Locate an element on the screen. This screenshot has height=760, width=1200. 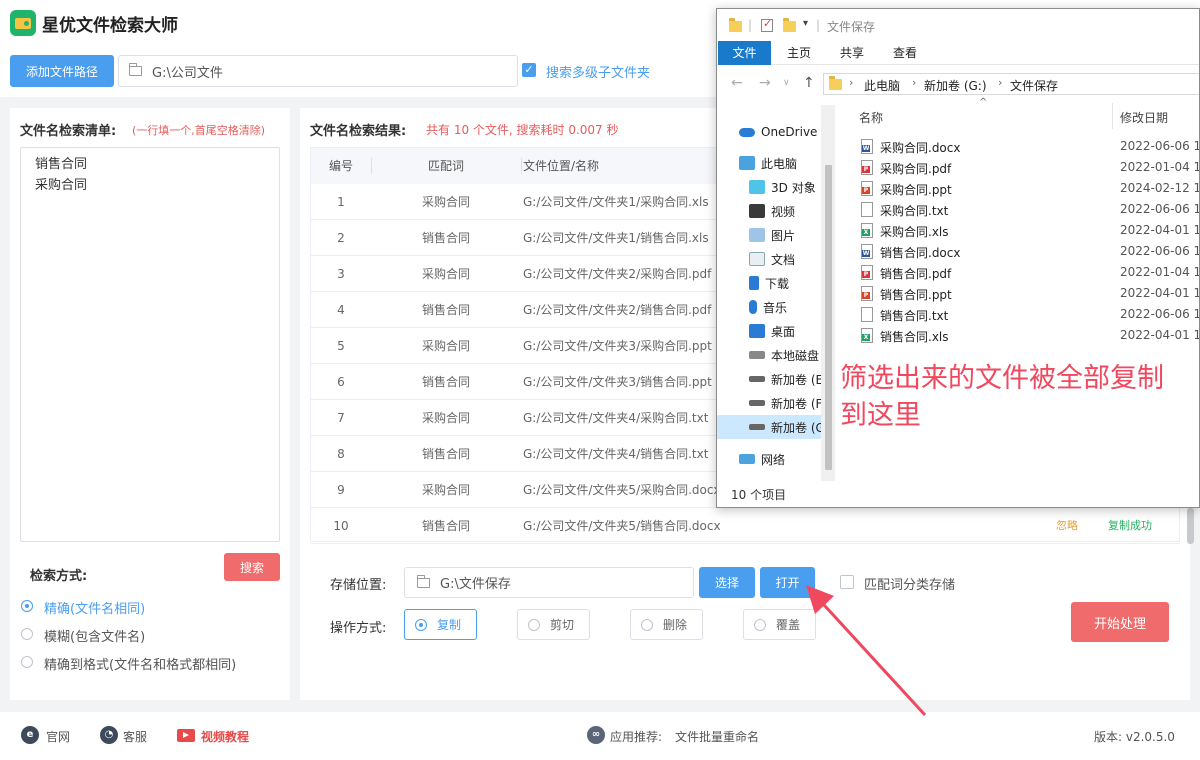
file-date: 2022-01-04 15 is located at coordinates (1160, 167).